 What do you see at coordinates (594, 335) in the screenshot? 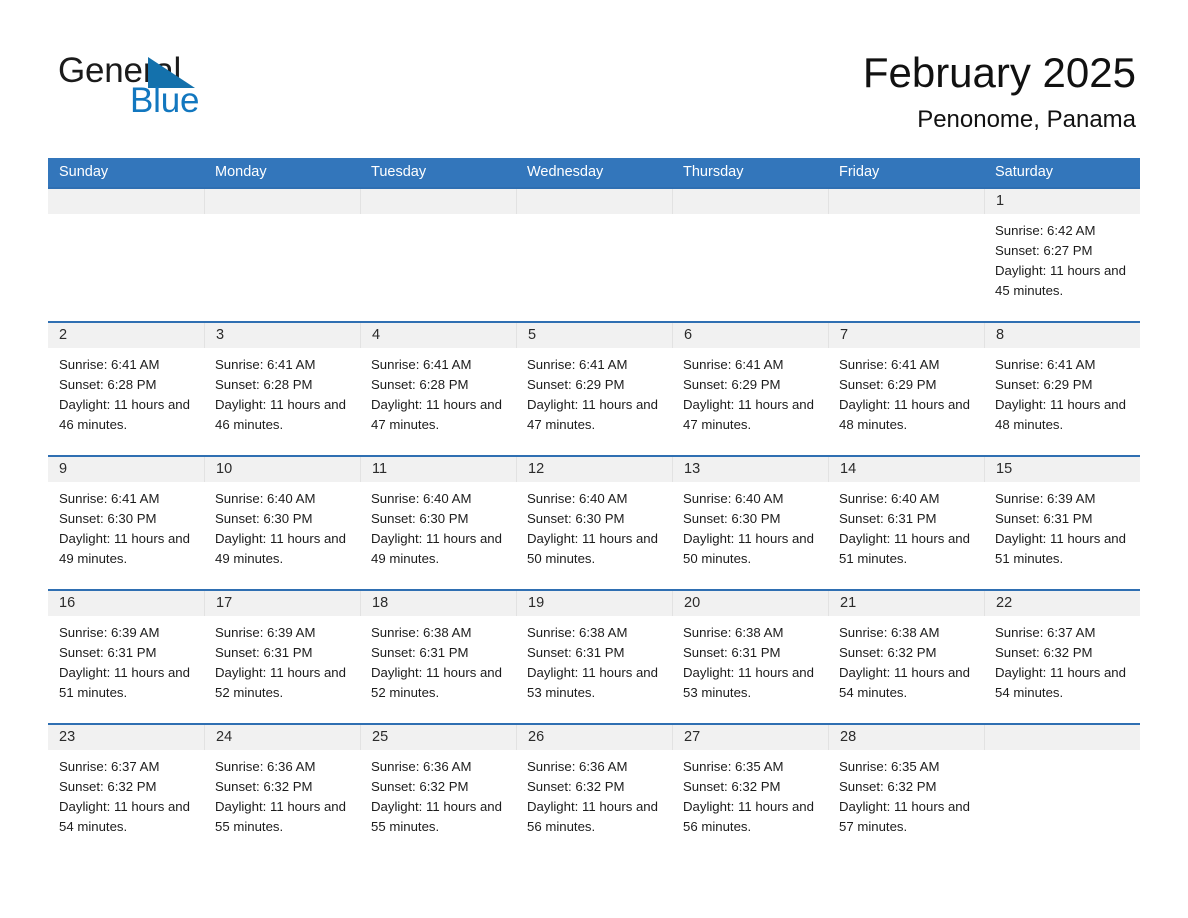
I see `day-number-band: 5` at bounding box center [594, 335].